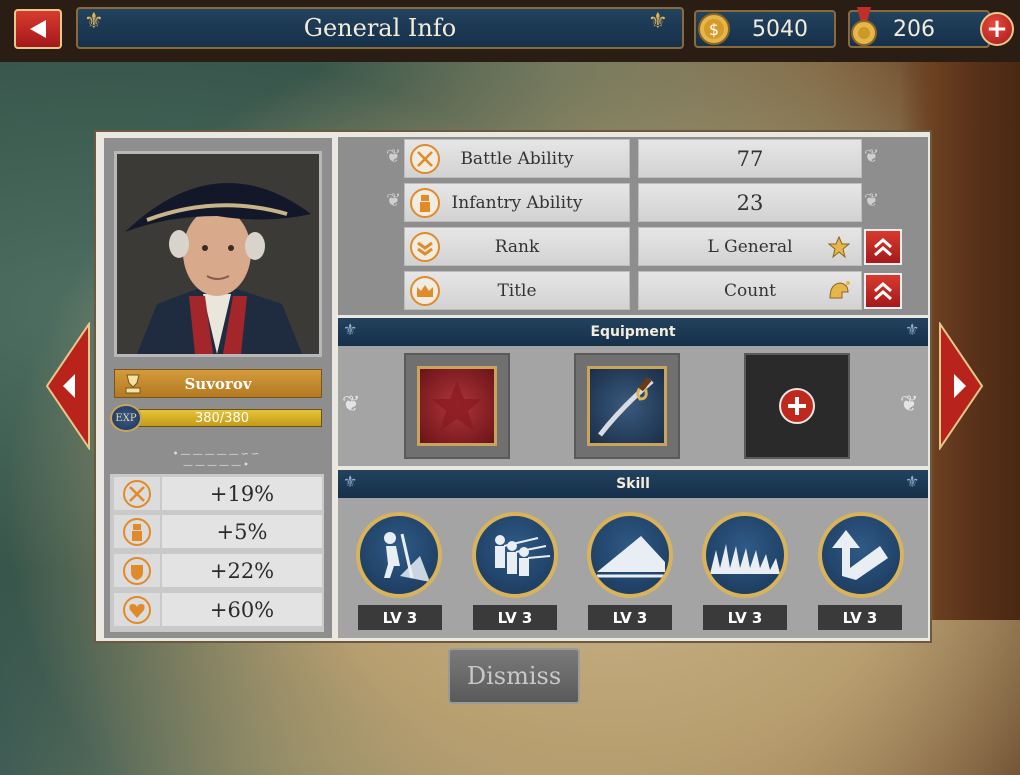 The height and width of the screenshot is (775, 1020). I want to click on bugle-icon, so click(861, 555).